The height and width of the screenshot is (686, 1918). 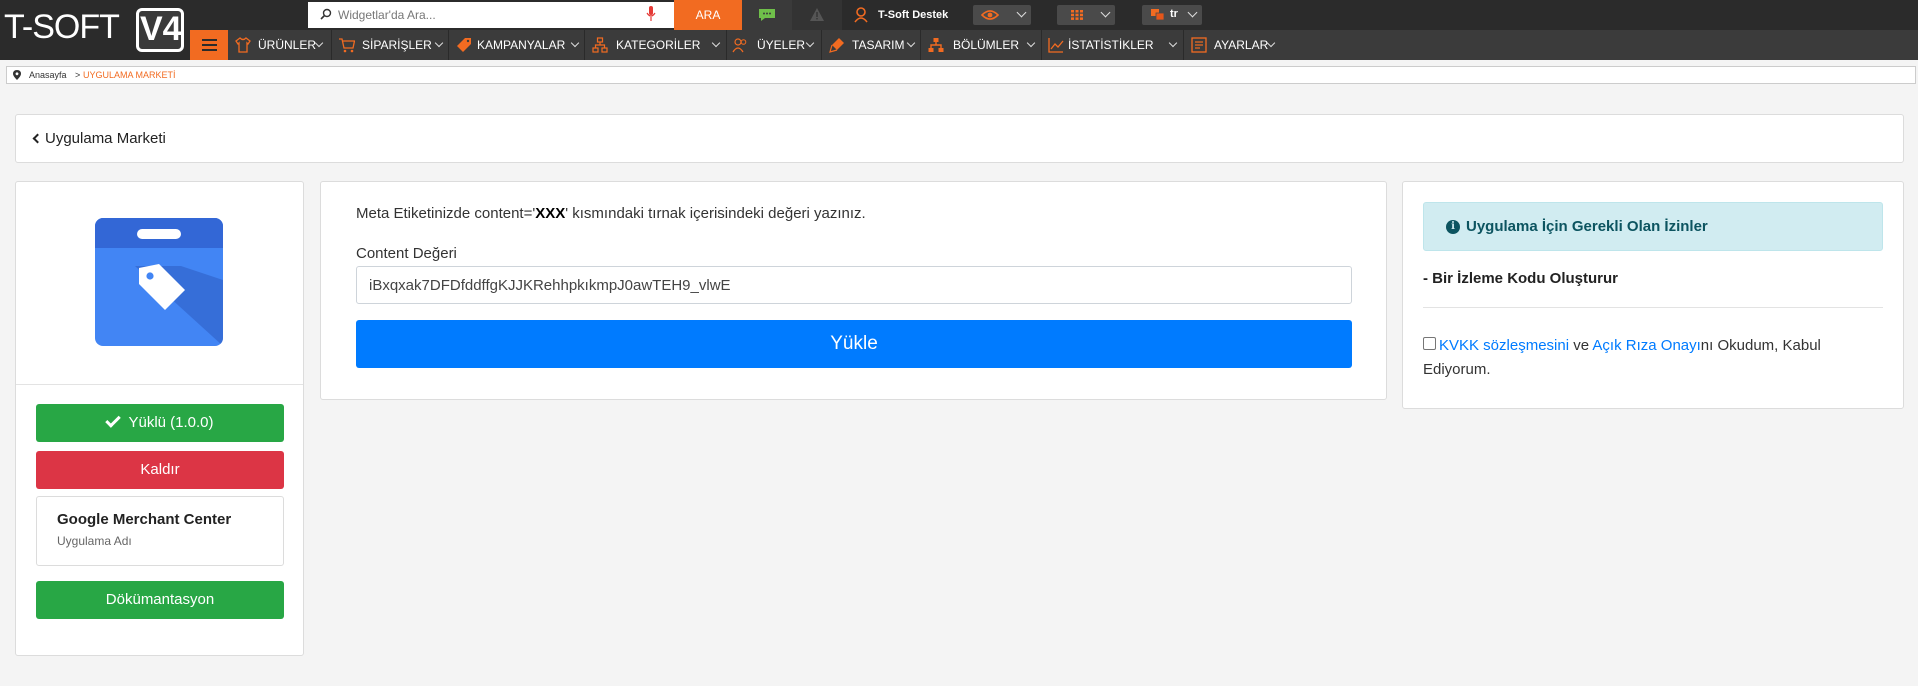 I want to click on app-name: Google Merchant Center, so click(x=144, y=519).